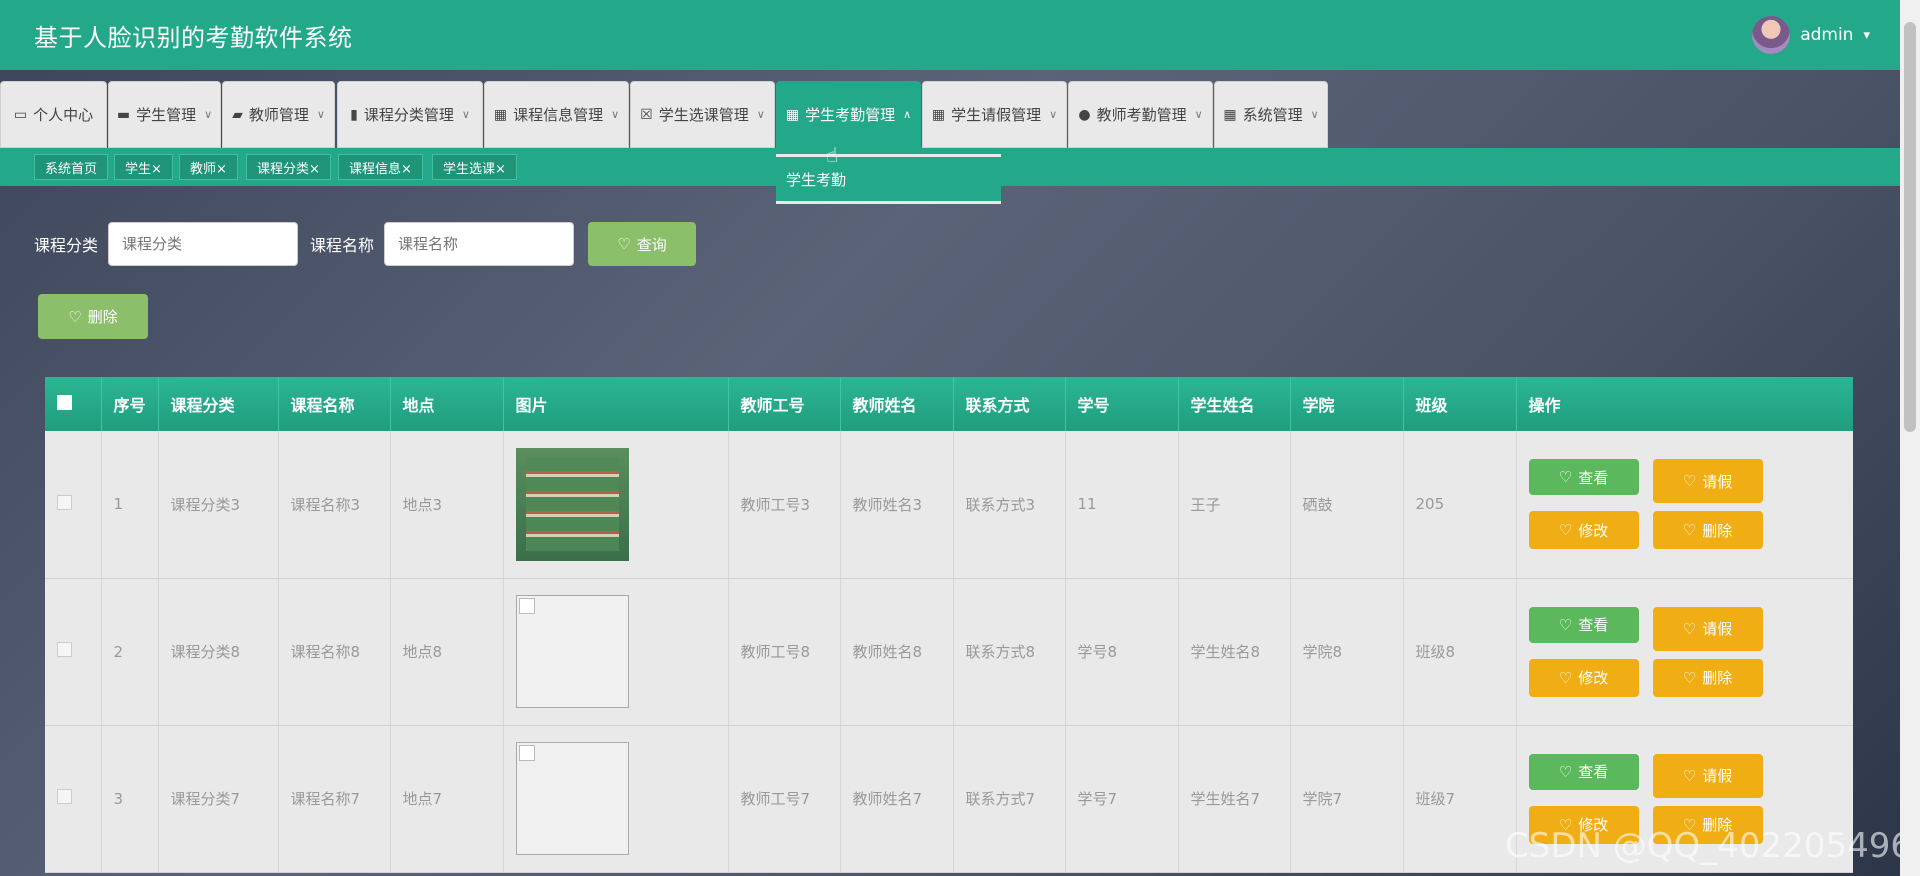 The height and width of the screenshot is (876, 1920). What do you see at coordinates (334, 505) in the screenshot?
I see `table-cell: 课程名称3` at bounding box center [334, 505].